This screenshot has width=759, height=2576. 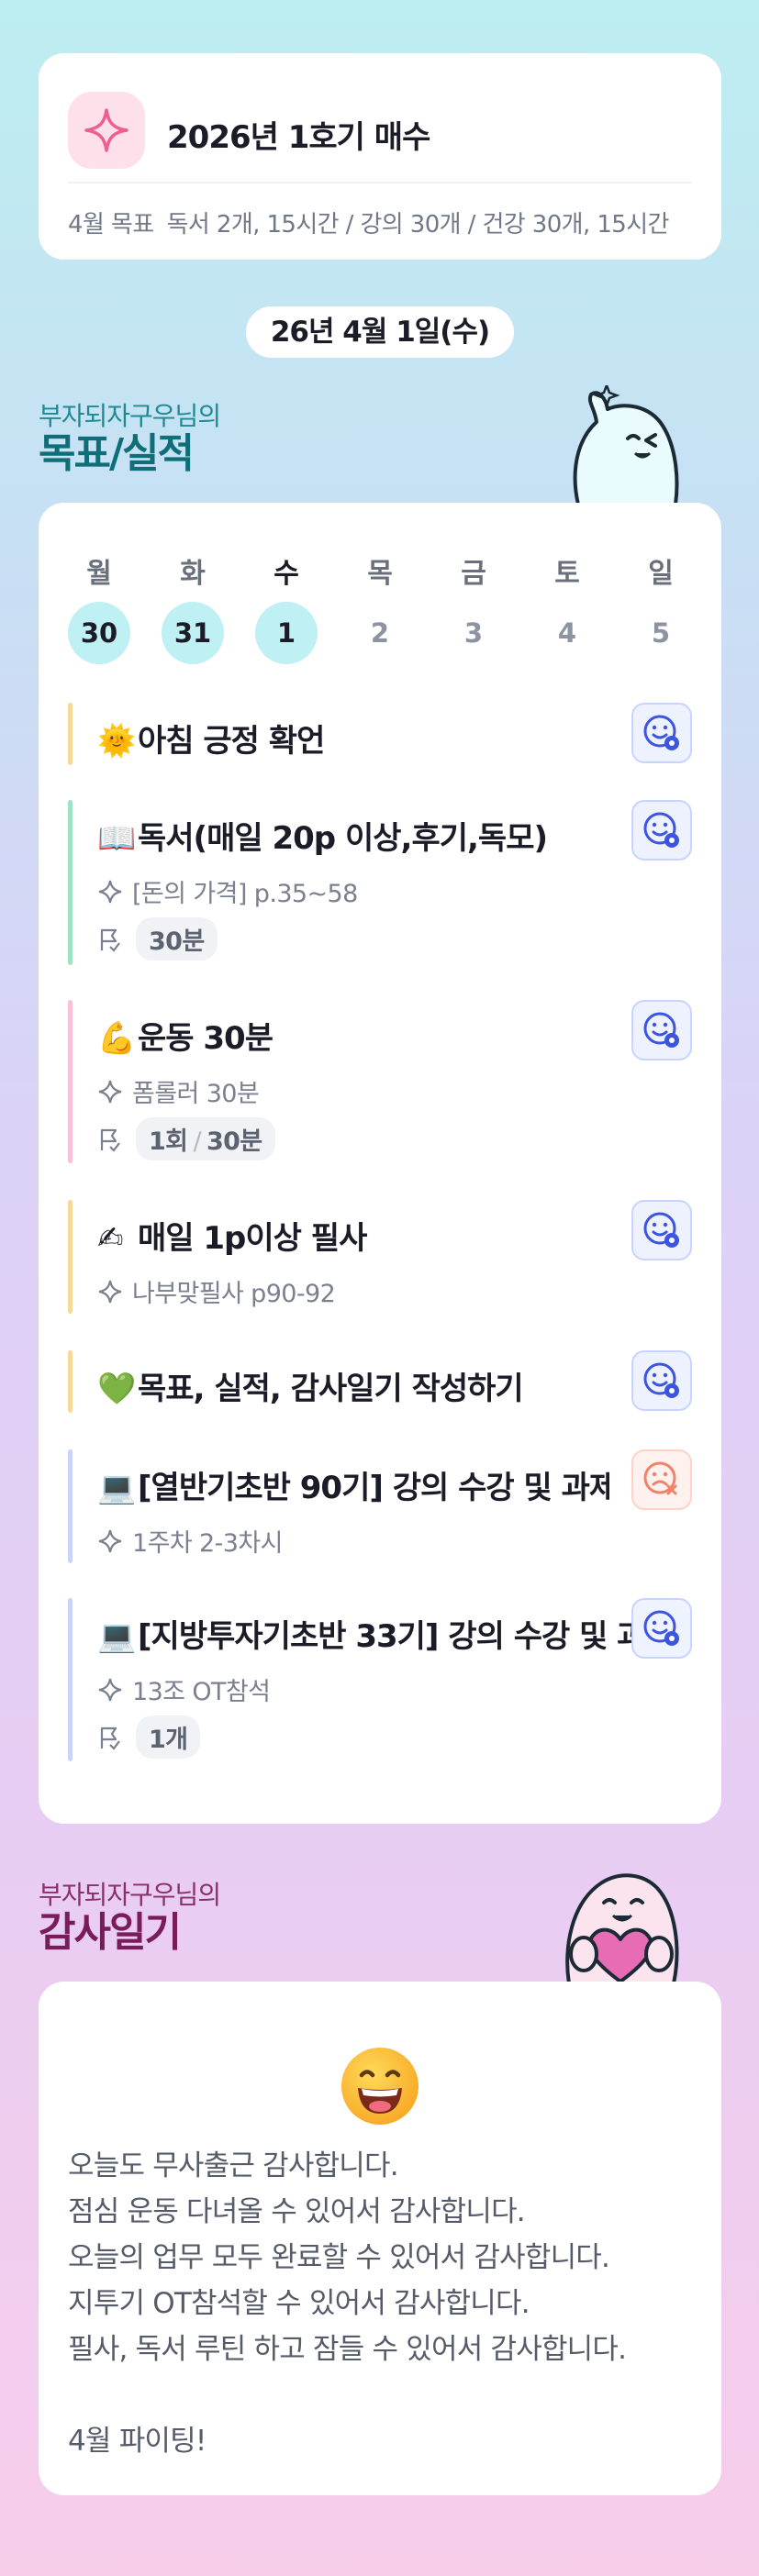 I want to click on task-title: 💻[열반기초반 90기] 강의 수강 및 과제, so click(x=353, y=1488).